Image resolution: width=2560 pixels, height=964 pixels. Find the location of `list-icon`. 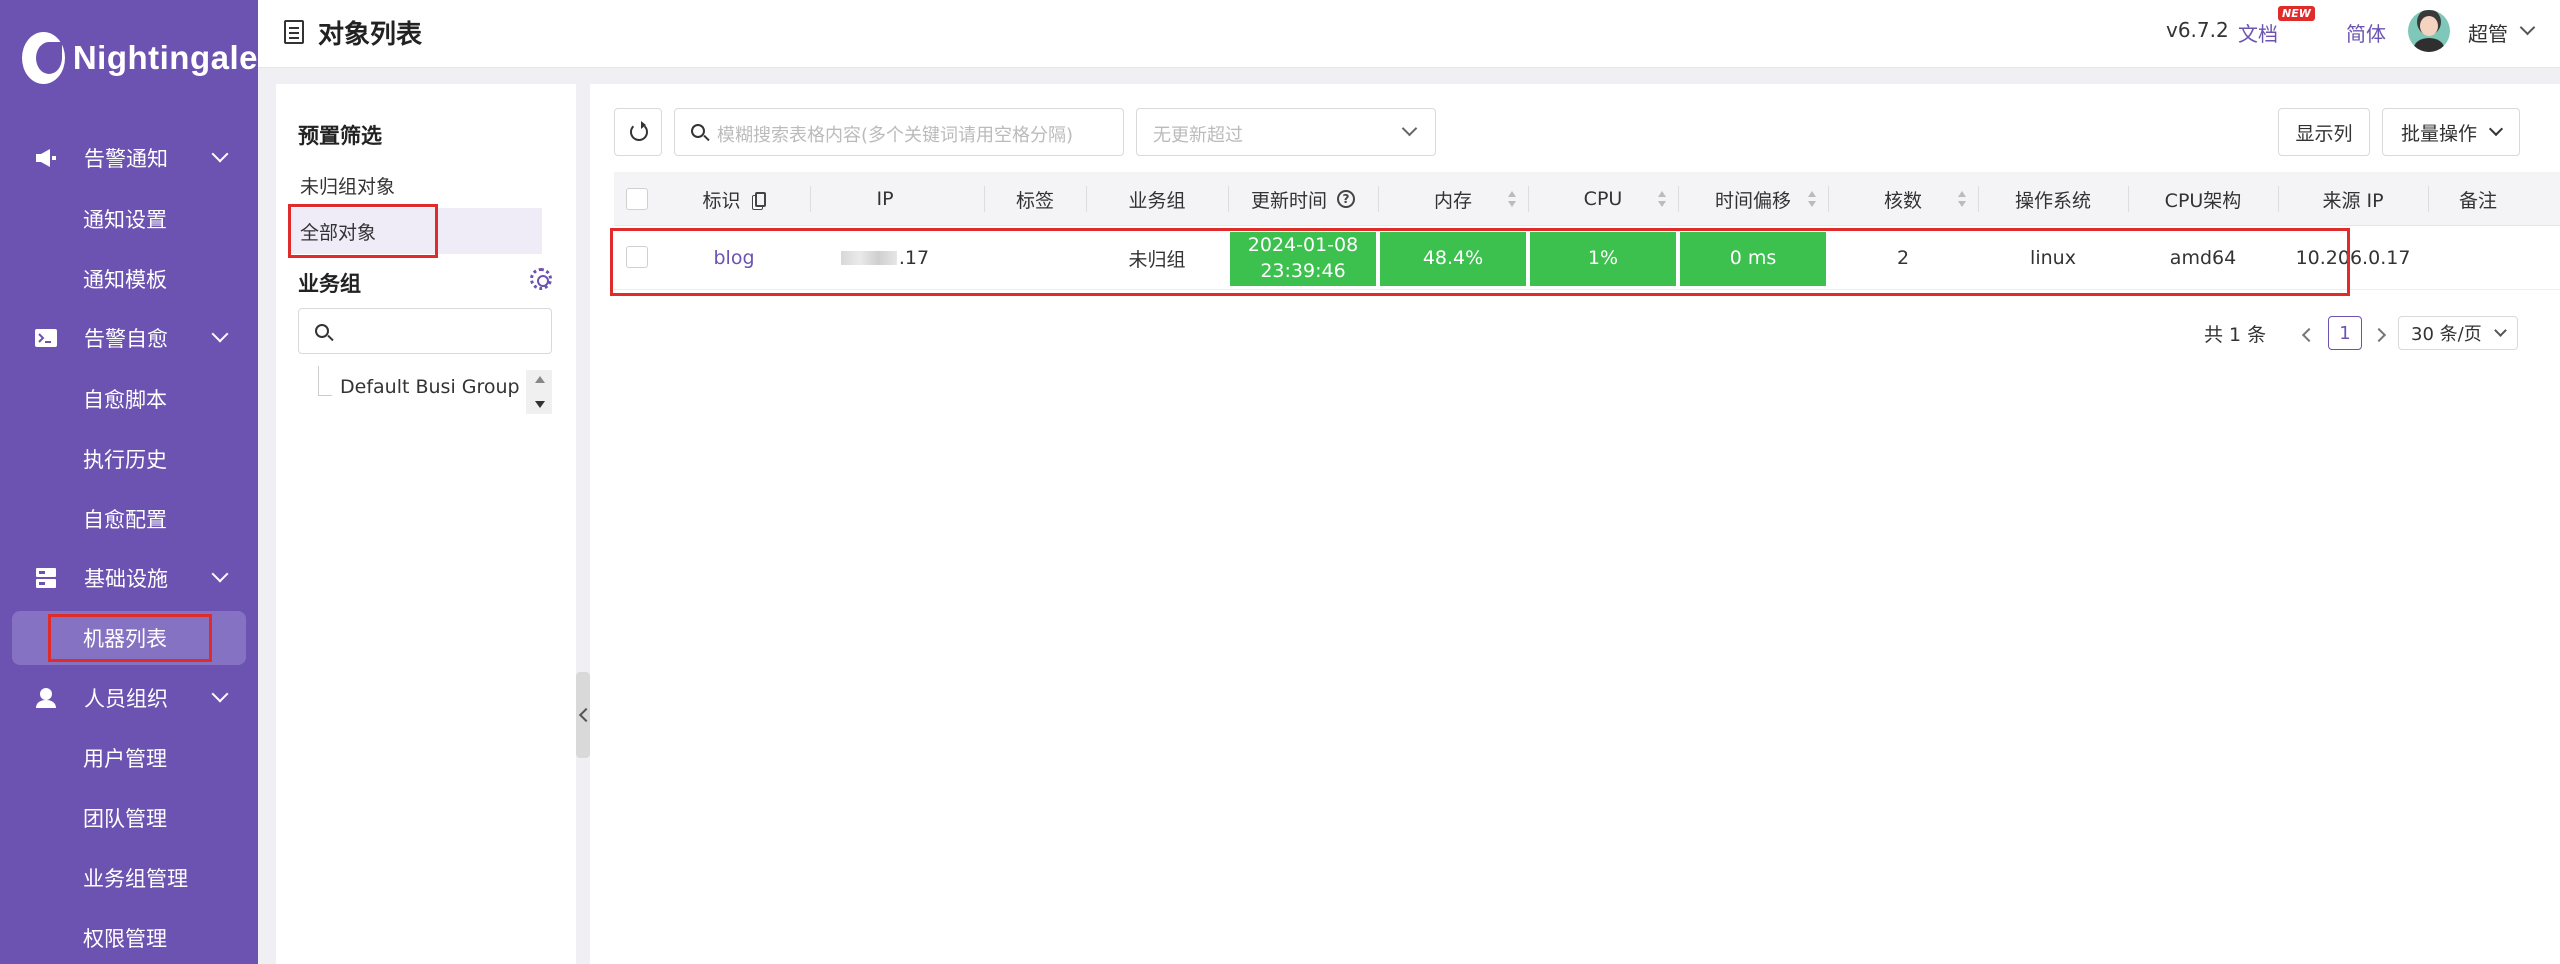

list-icon is located at coordinates (294, 32).